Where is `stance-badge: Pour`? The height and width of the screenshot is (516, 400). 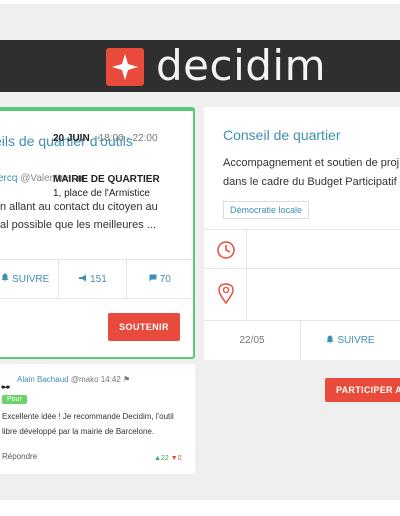
stance-badge: Pour is located at coordinates (14, 399).